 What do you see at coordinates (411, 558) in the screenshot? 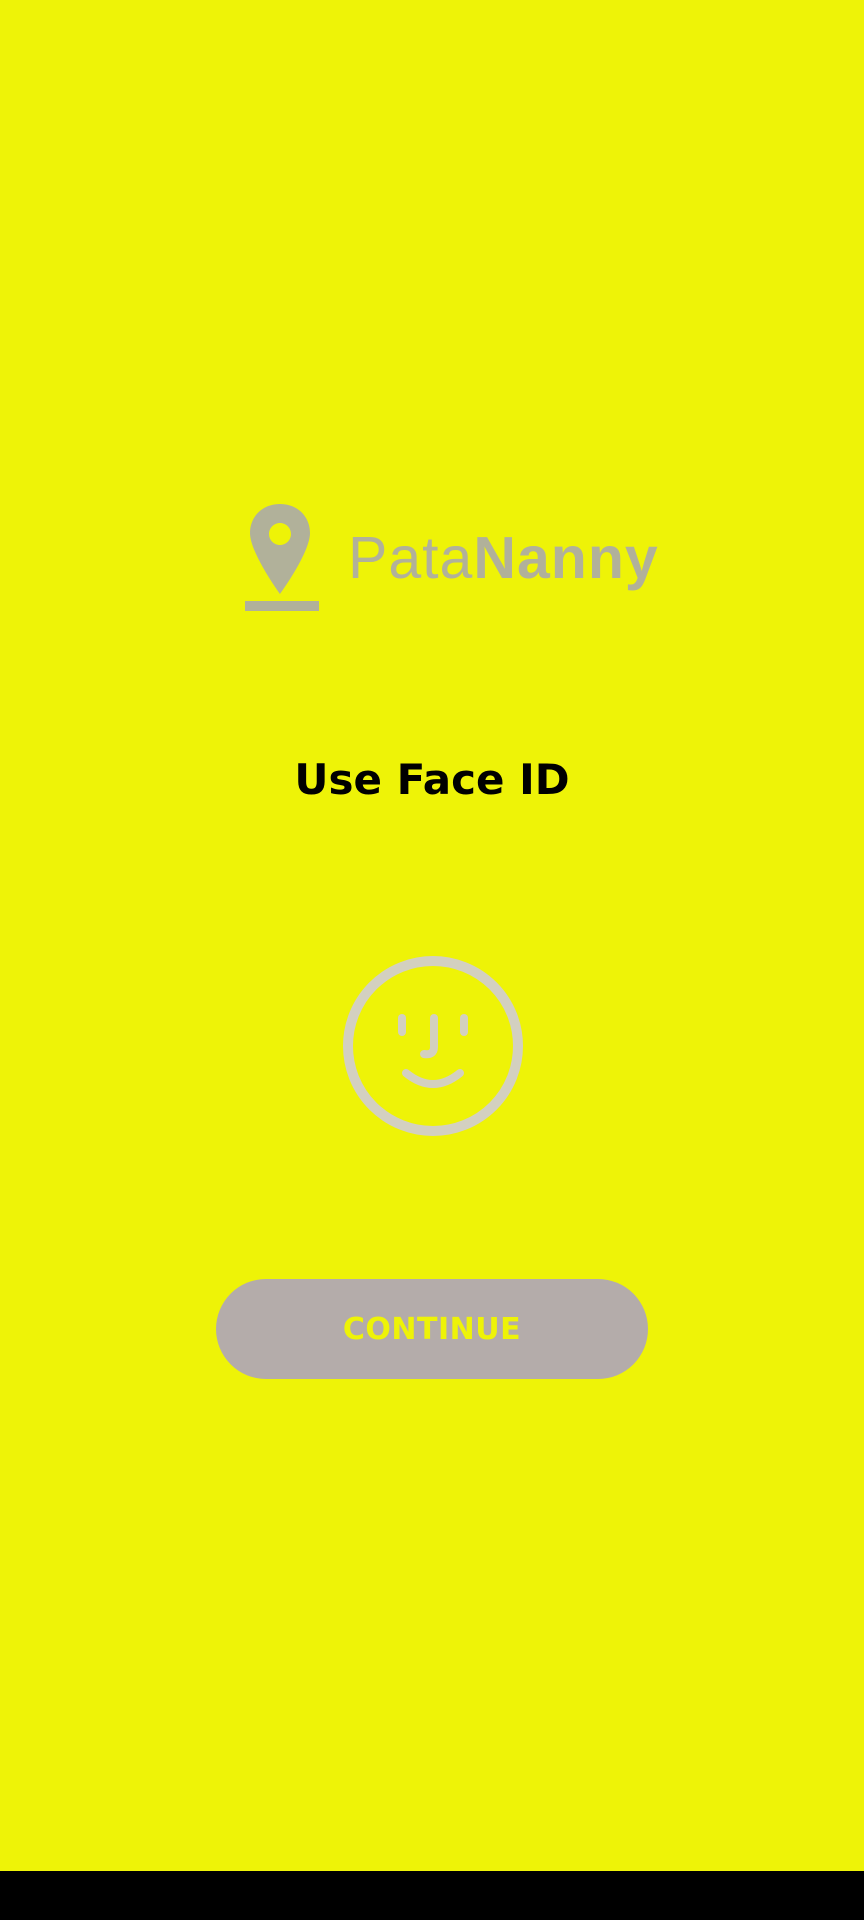
I see `app-name-part1: Pata` at bounding box center [411, 558].